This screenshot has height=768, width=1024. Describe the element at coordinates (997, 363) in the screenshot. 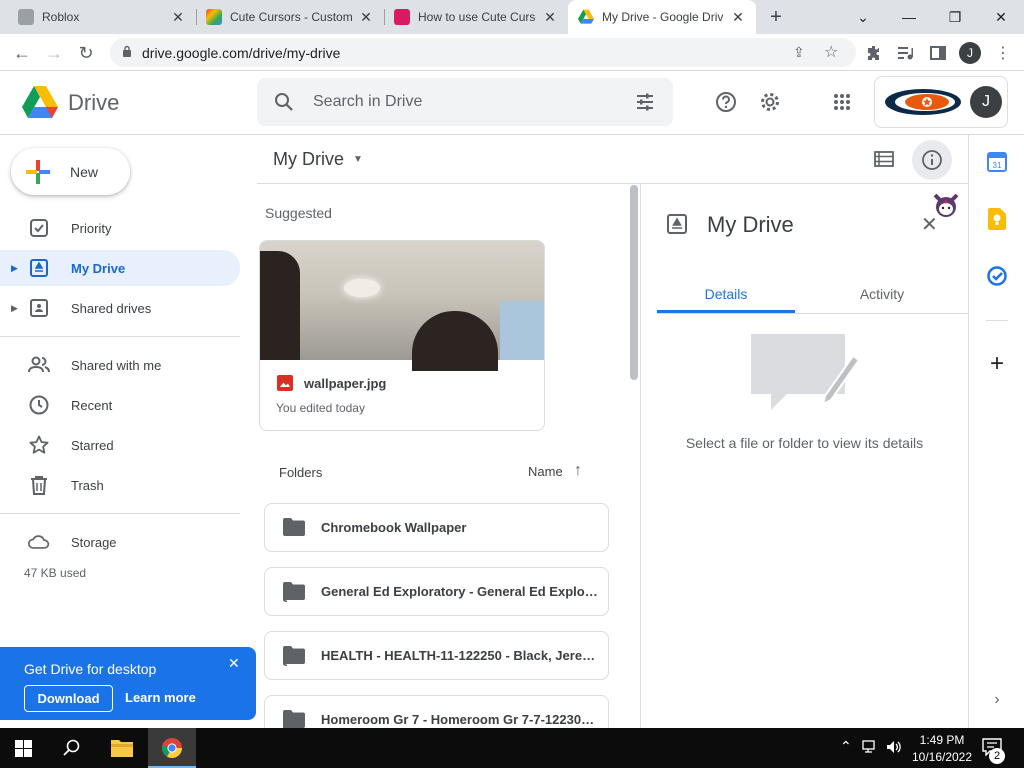

I see `add-addon-icon: +` at that location.